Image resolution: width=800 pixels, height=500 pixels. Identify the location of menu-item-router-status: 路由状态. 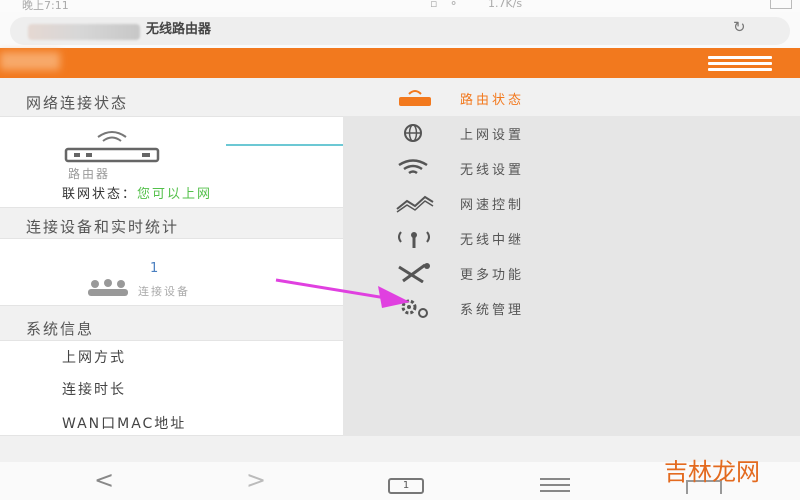
(571, 97).